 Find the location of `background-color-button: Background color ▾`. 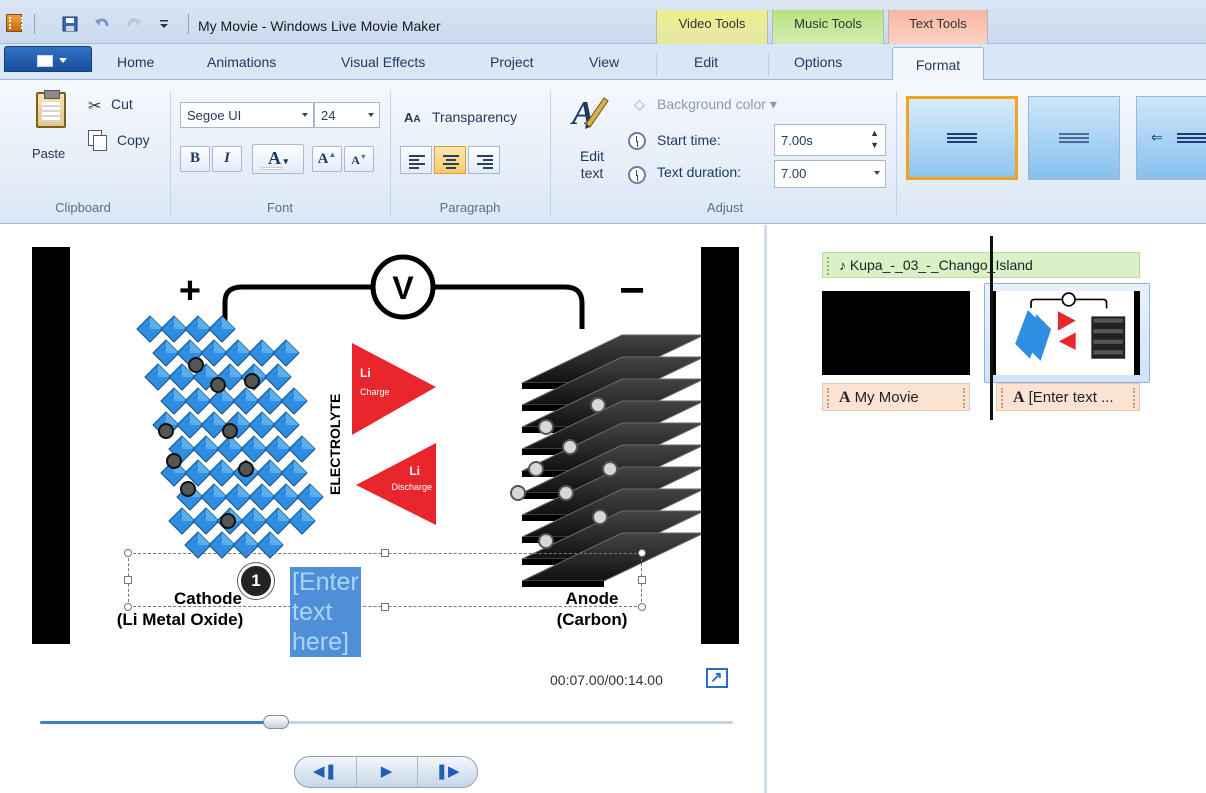

background-color-button: Background color ▾ is located at coordinates (717, 104).